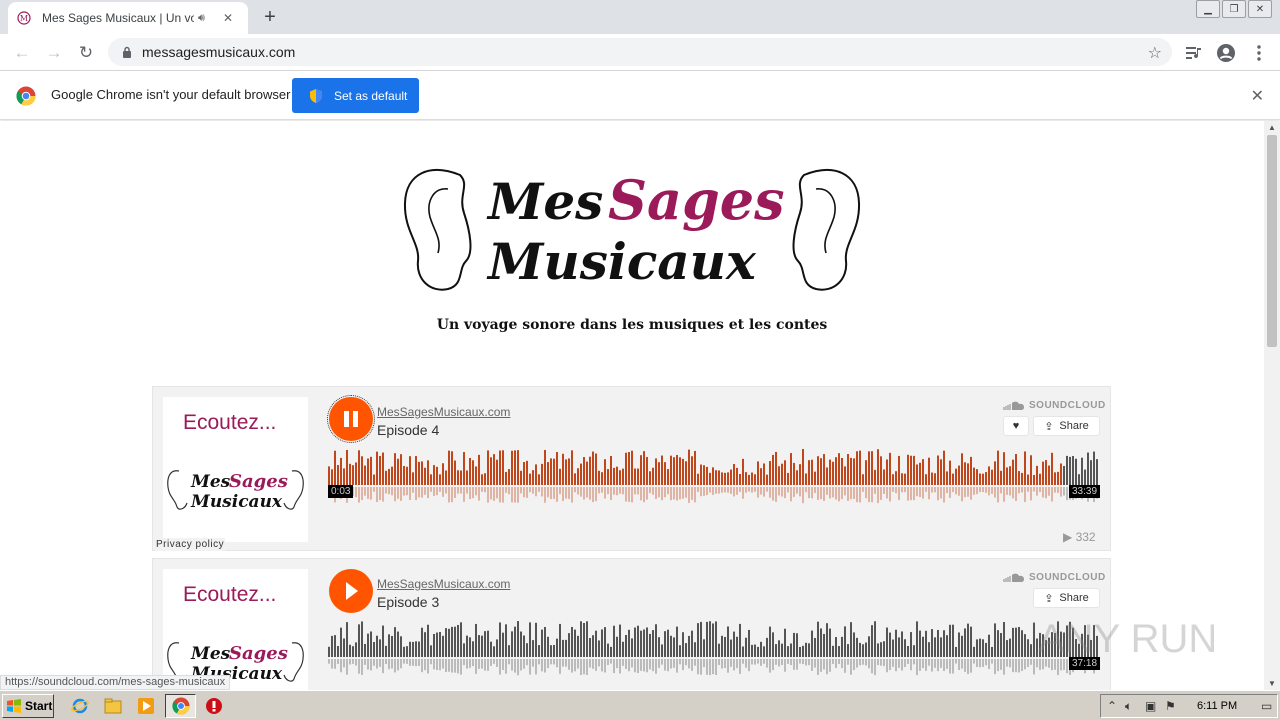 Image resolution: width=1280 pixels, height=720 pixels. I want to click on back-arrow-icon: ←, so click(22, 53).